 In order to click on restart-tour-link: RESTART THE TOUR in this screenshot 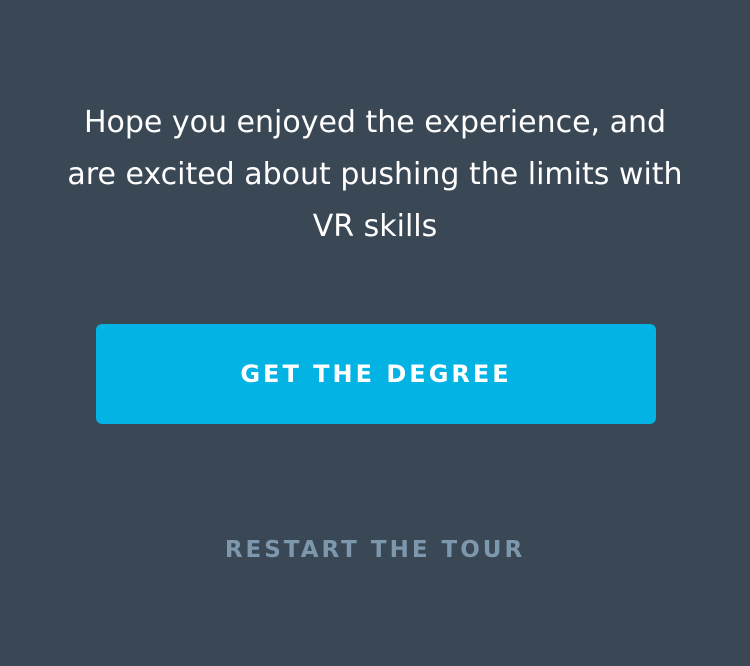, I will do `click(375, 550)`.